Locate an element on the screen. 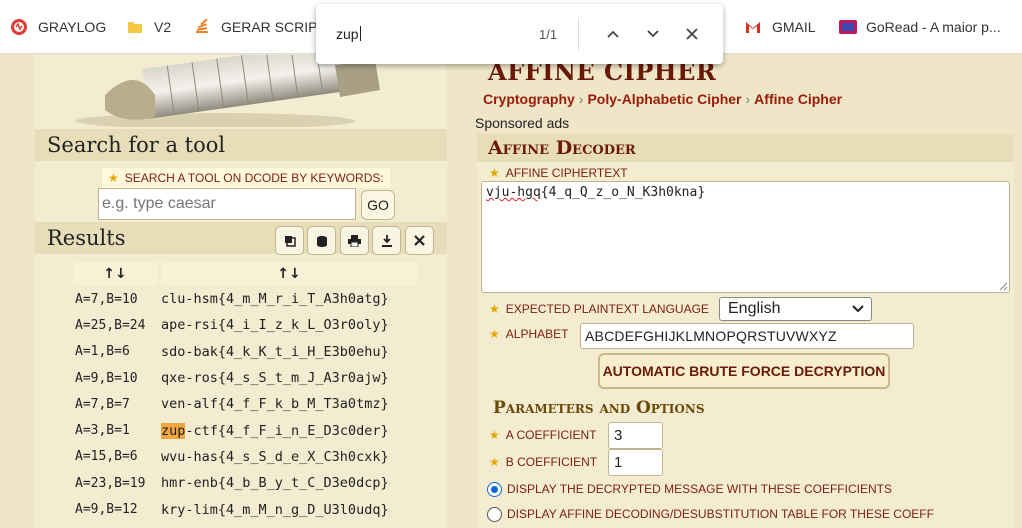  find-close-button is located at coordinates (692, 34).